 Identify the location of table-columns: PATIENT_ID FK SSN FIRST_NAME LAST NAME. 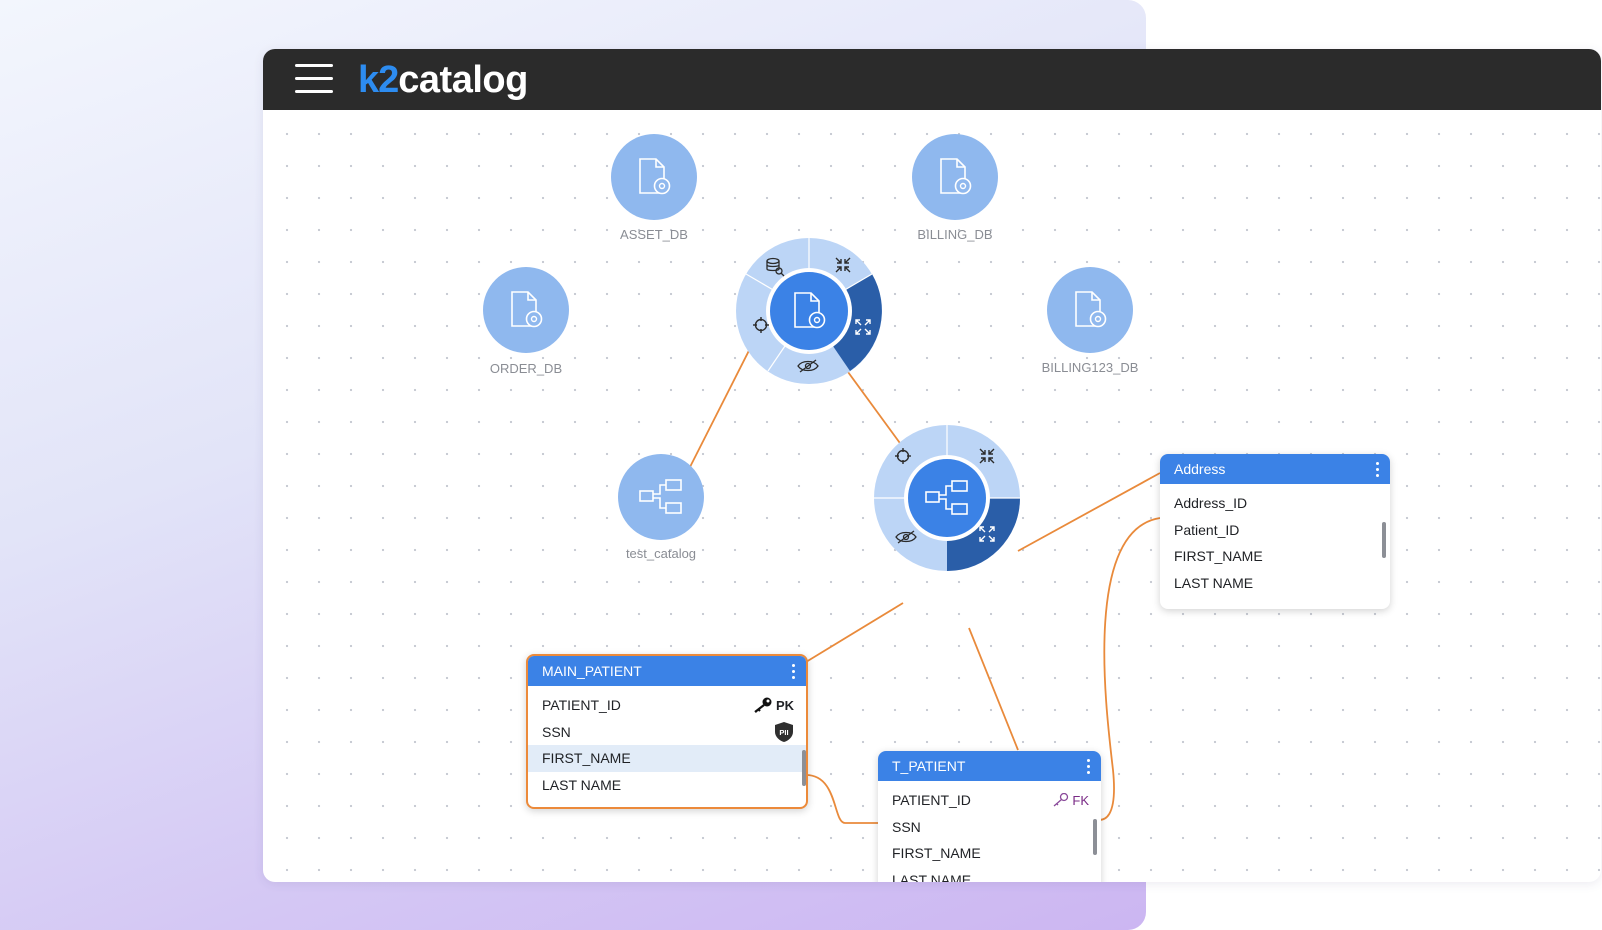
(989, 831).